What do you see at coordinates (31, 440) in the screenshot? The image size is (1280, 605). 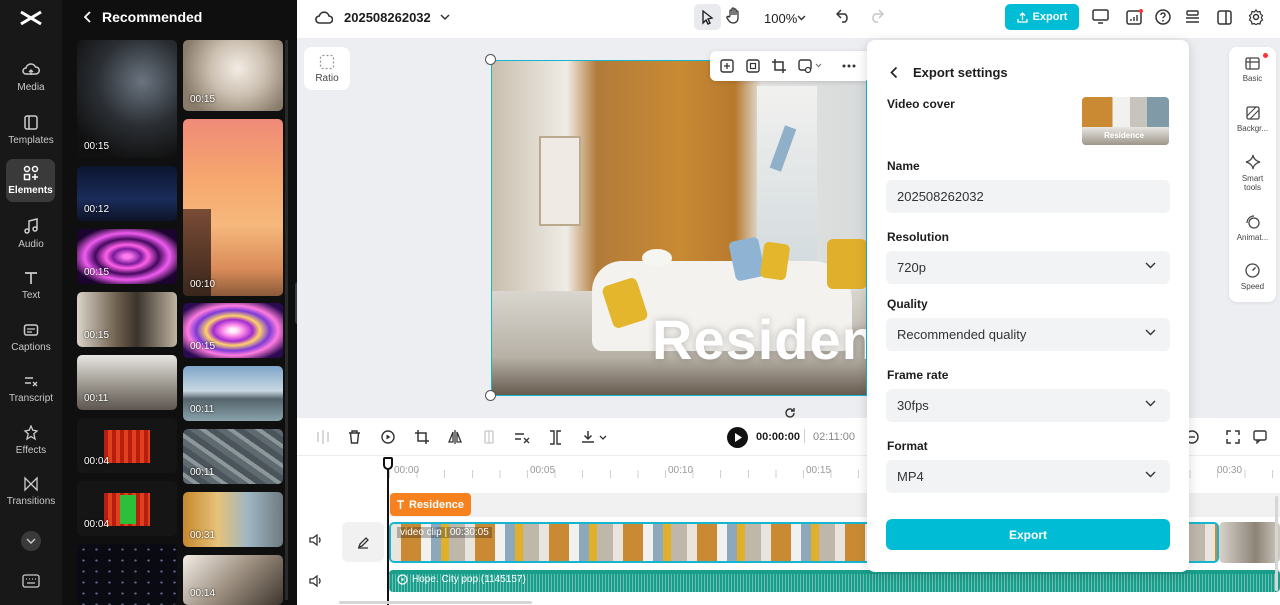 I see `nav-item-effects: Effects` at bounding box center [31, 440].